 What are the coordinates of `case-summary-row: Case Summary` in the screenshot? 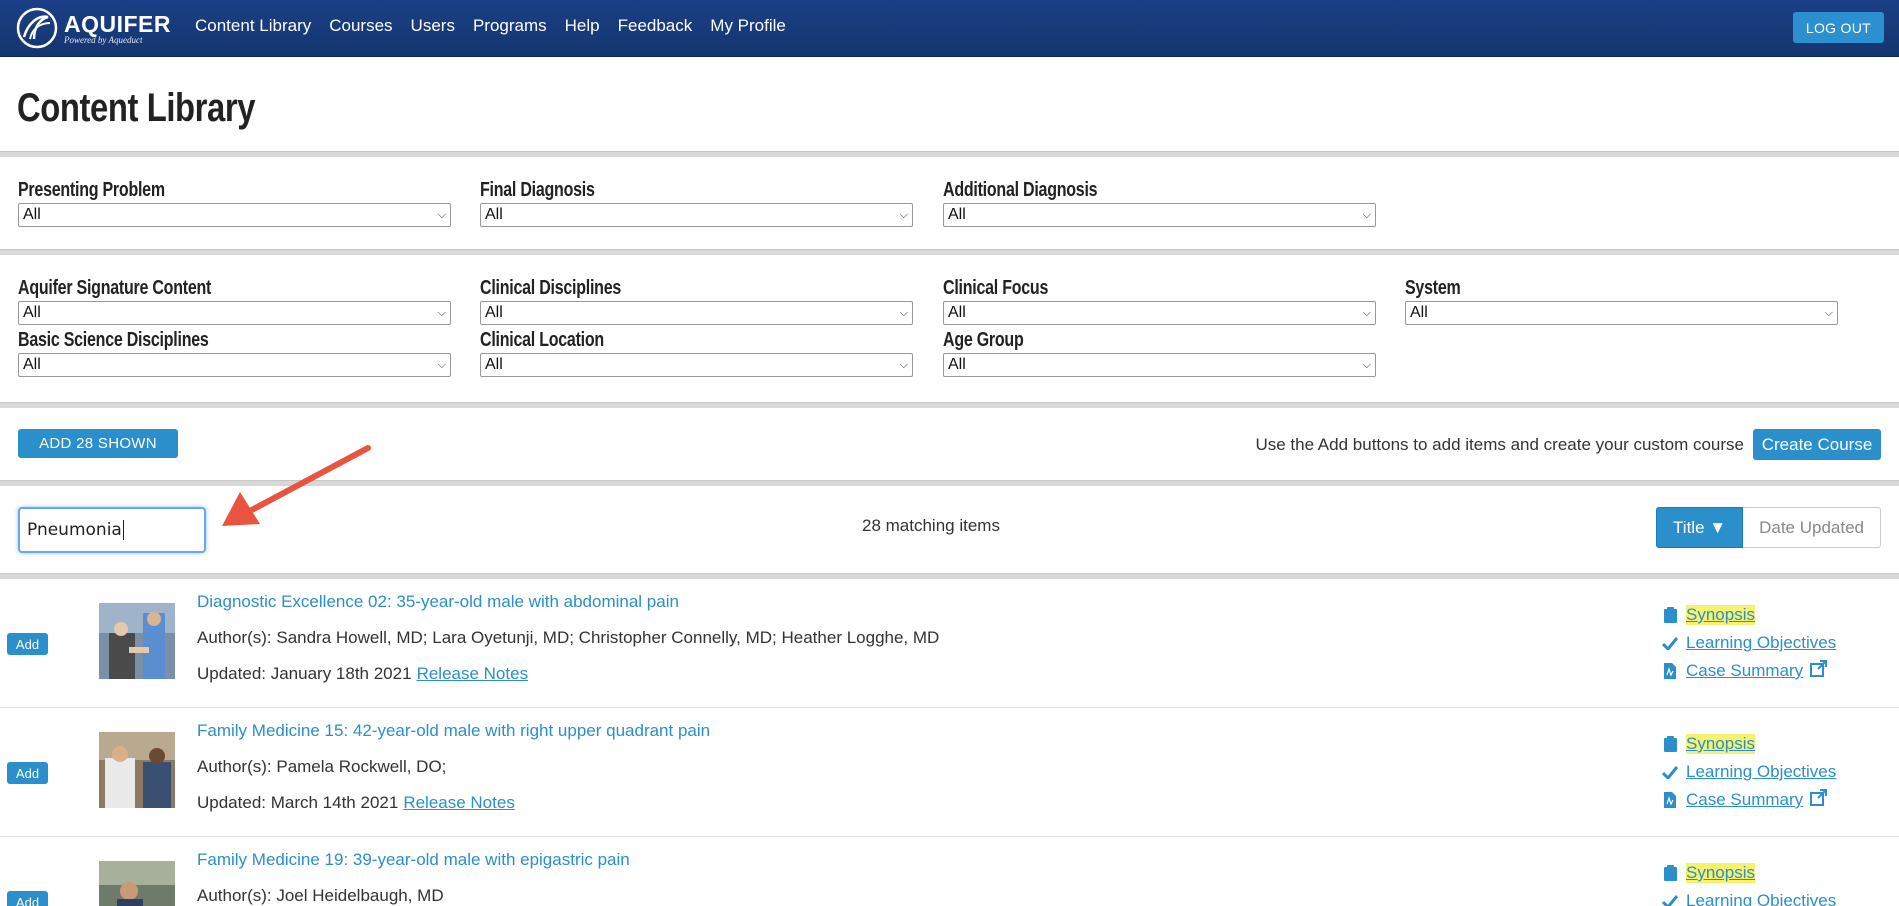 It's located at (1748, 800).